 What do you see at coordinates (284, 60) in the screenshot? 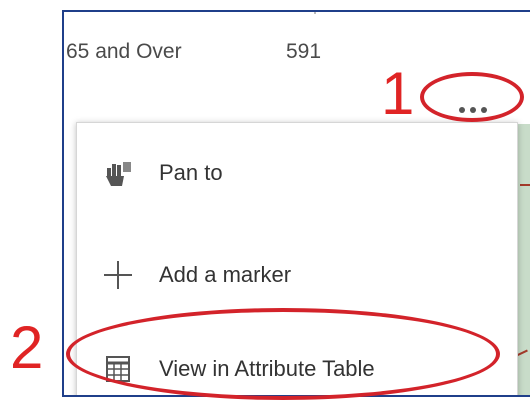
I see `attribute-row: 65 and Over 591` at bounding box center [284, 60].